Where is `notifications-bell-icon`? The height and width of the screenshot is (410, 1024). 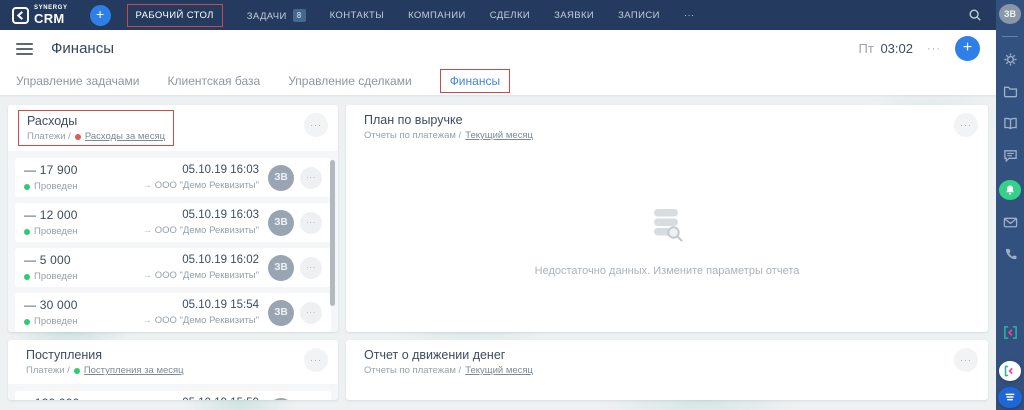
notifications-bell-icon is located at coordinates (1010, 190).